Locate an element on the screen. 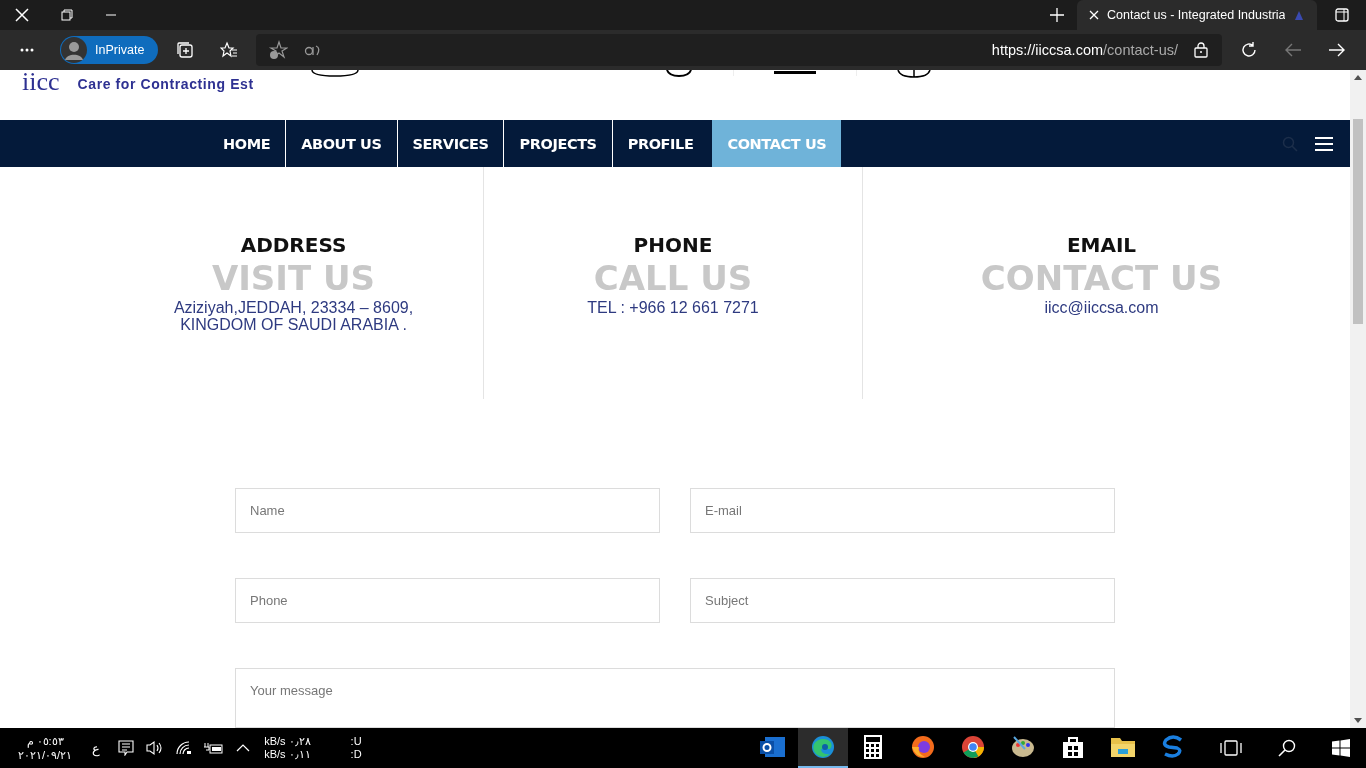  browser-tab: Contact us - Integrated Industria is located at coordinates (1197, 15).